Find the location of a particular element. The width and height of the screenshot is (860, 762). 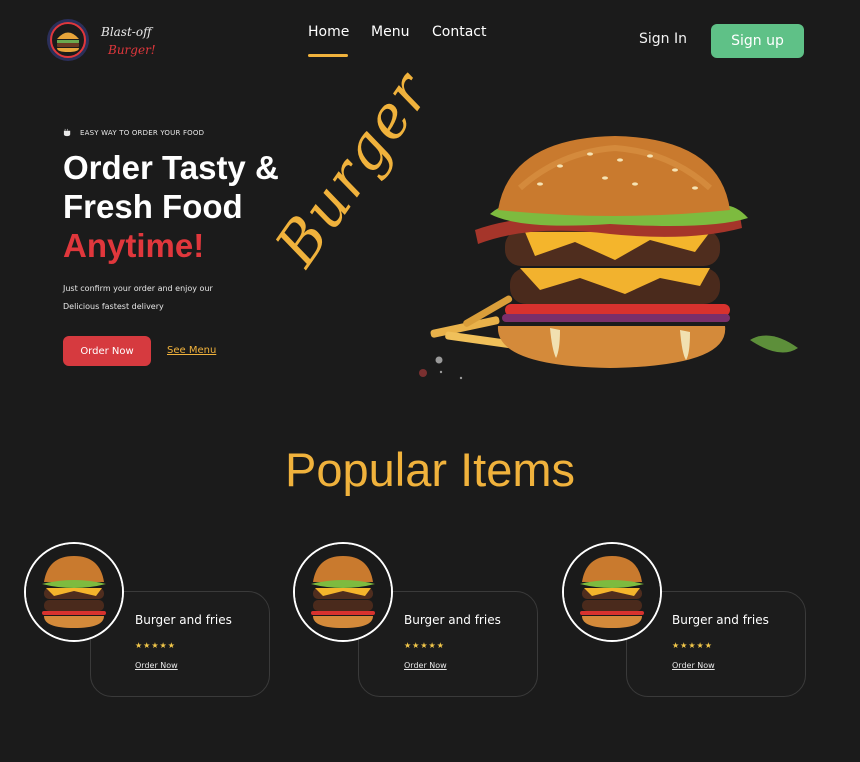

hero-eyebrow: EASY WAY TO ORDER YOUR FOOD is located at coordinates (133, 132).